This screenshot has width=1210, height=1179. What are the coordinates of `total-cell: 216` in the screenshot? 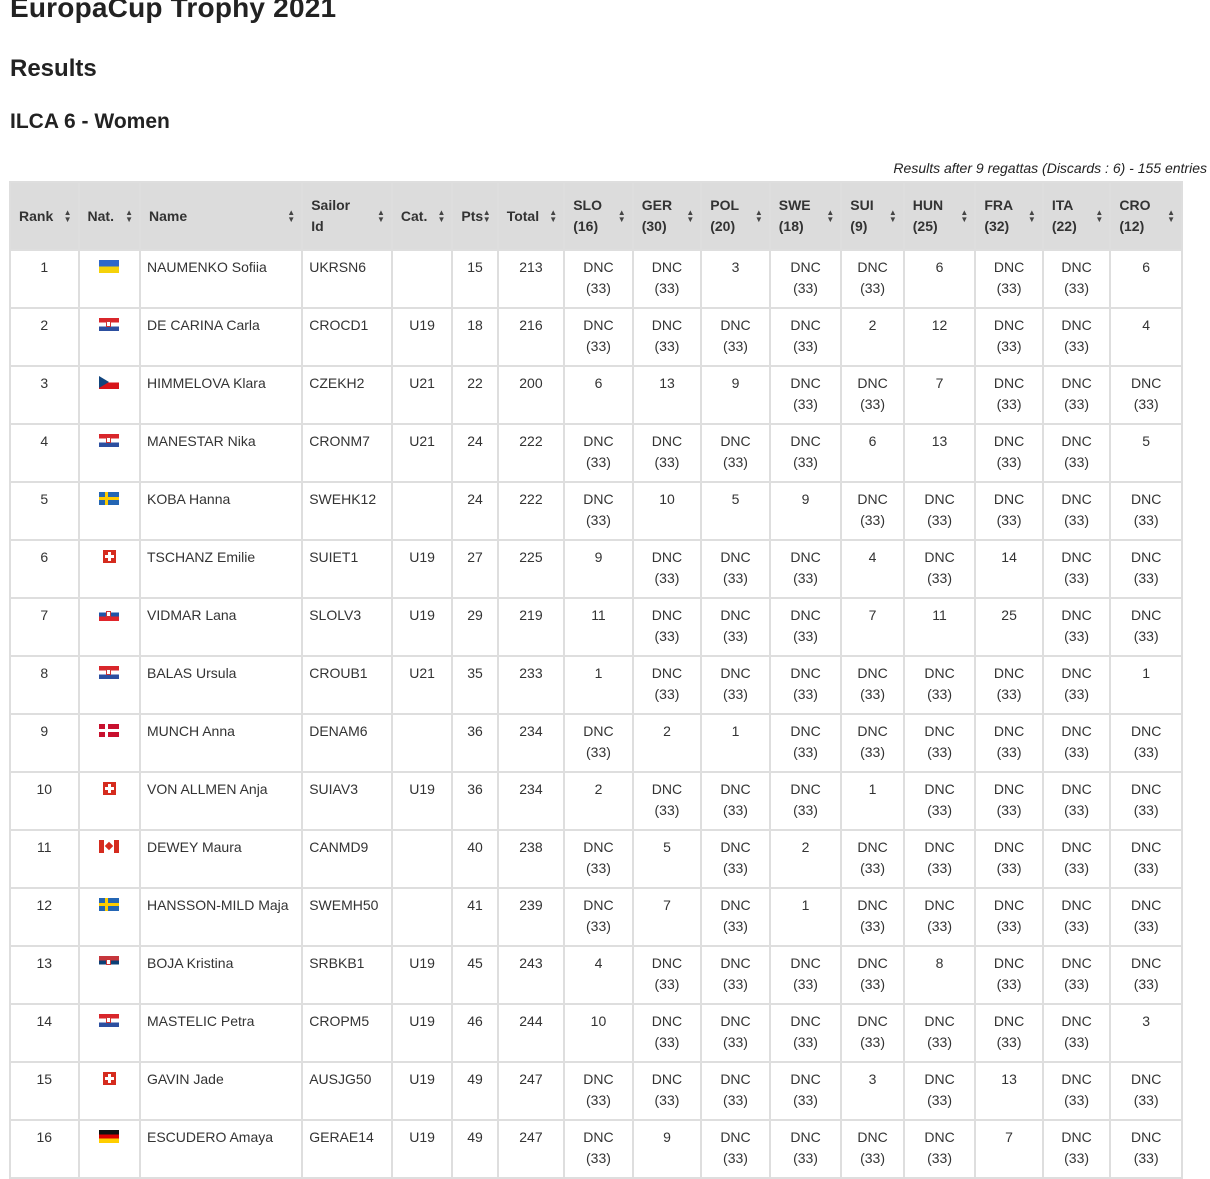 It's located at (531, 337).